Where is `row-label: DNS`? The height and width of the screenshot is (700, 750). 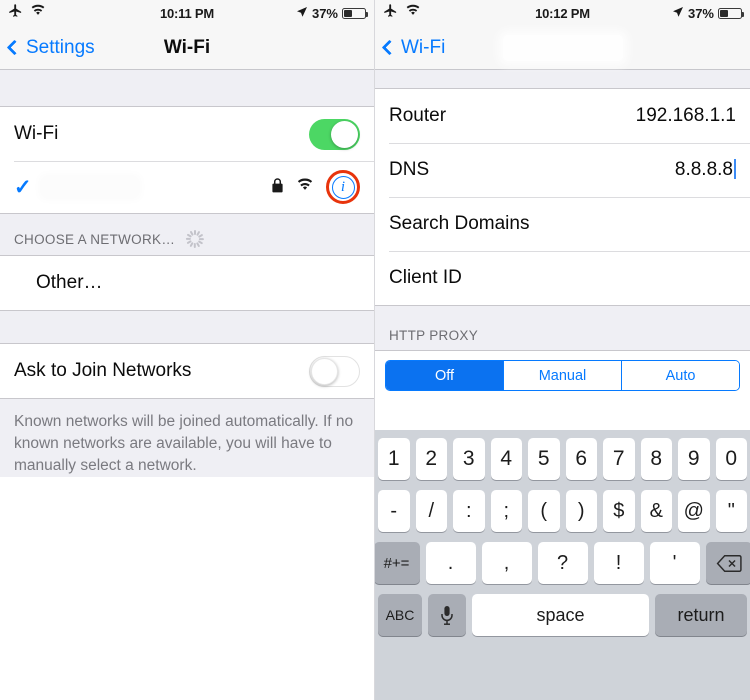 row-label: DNS is located at coordinates (409, 169).